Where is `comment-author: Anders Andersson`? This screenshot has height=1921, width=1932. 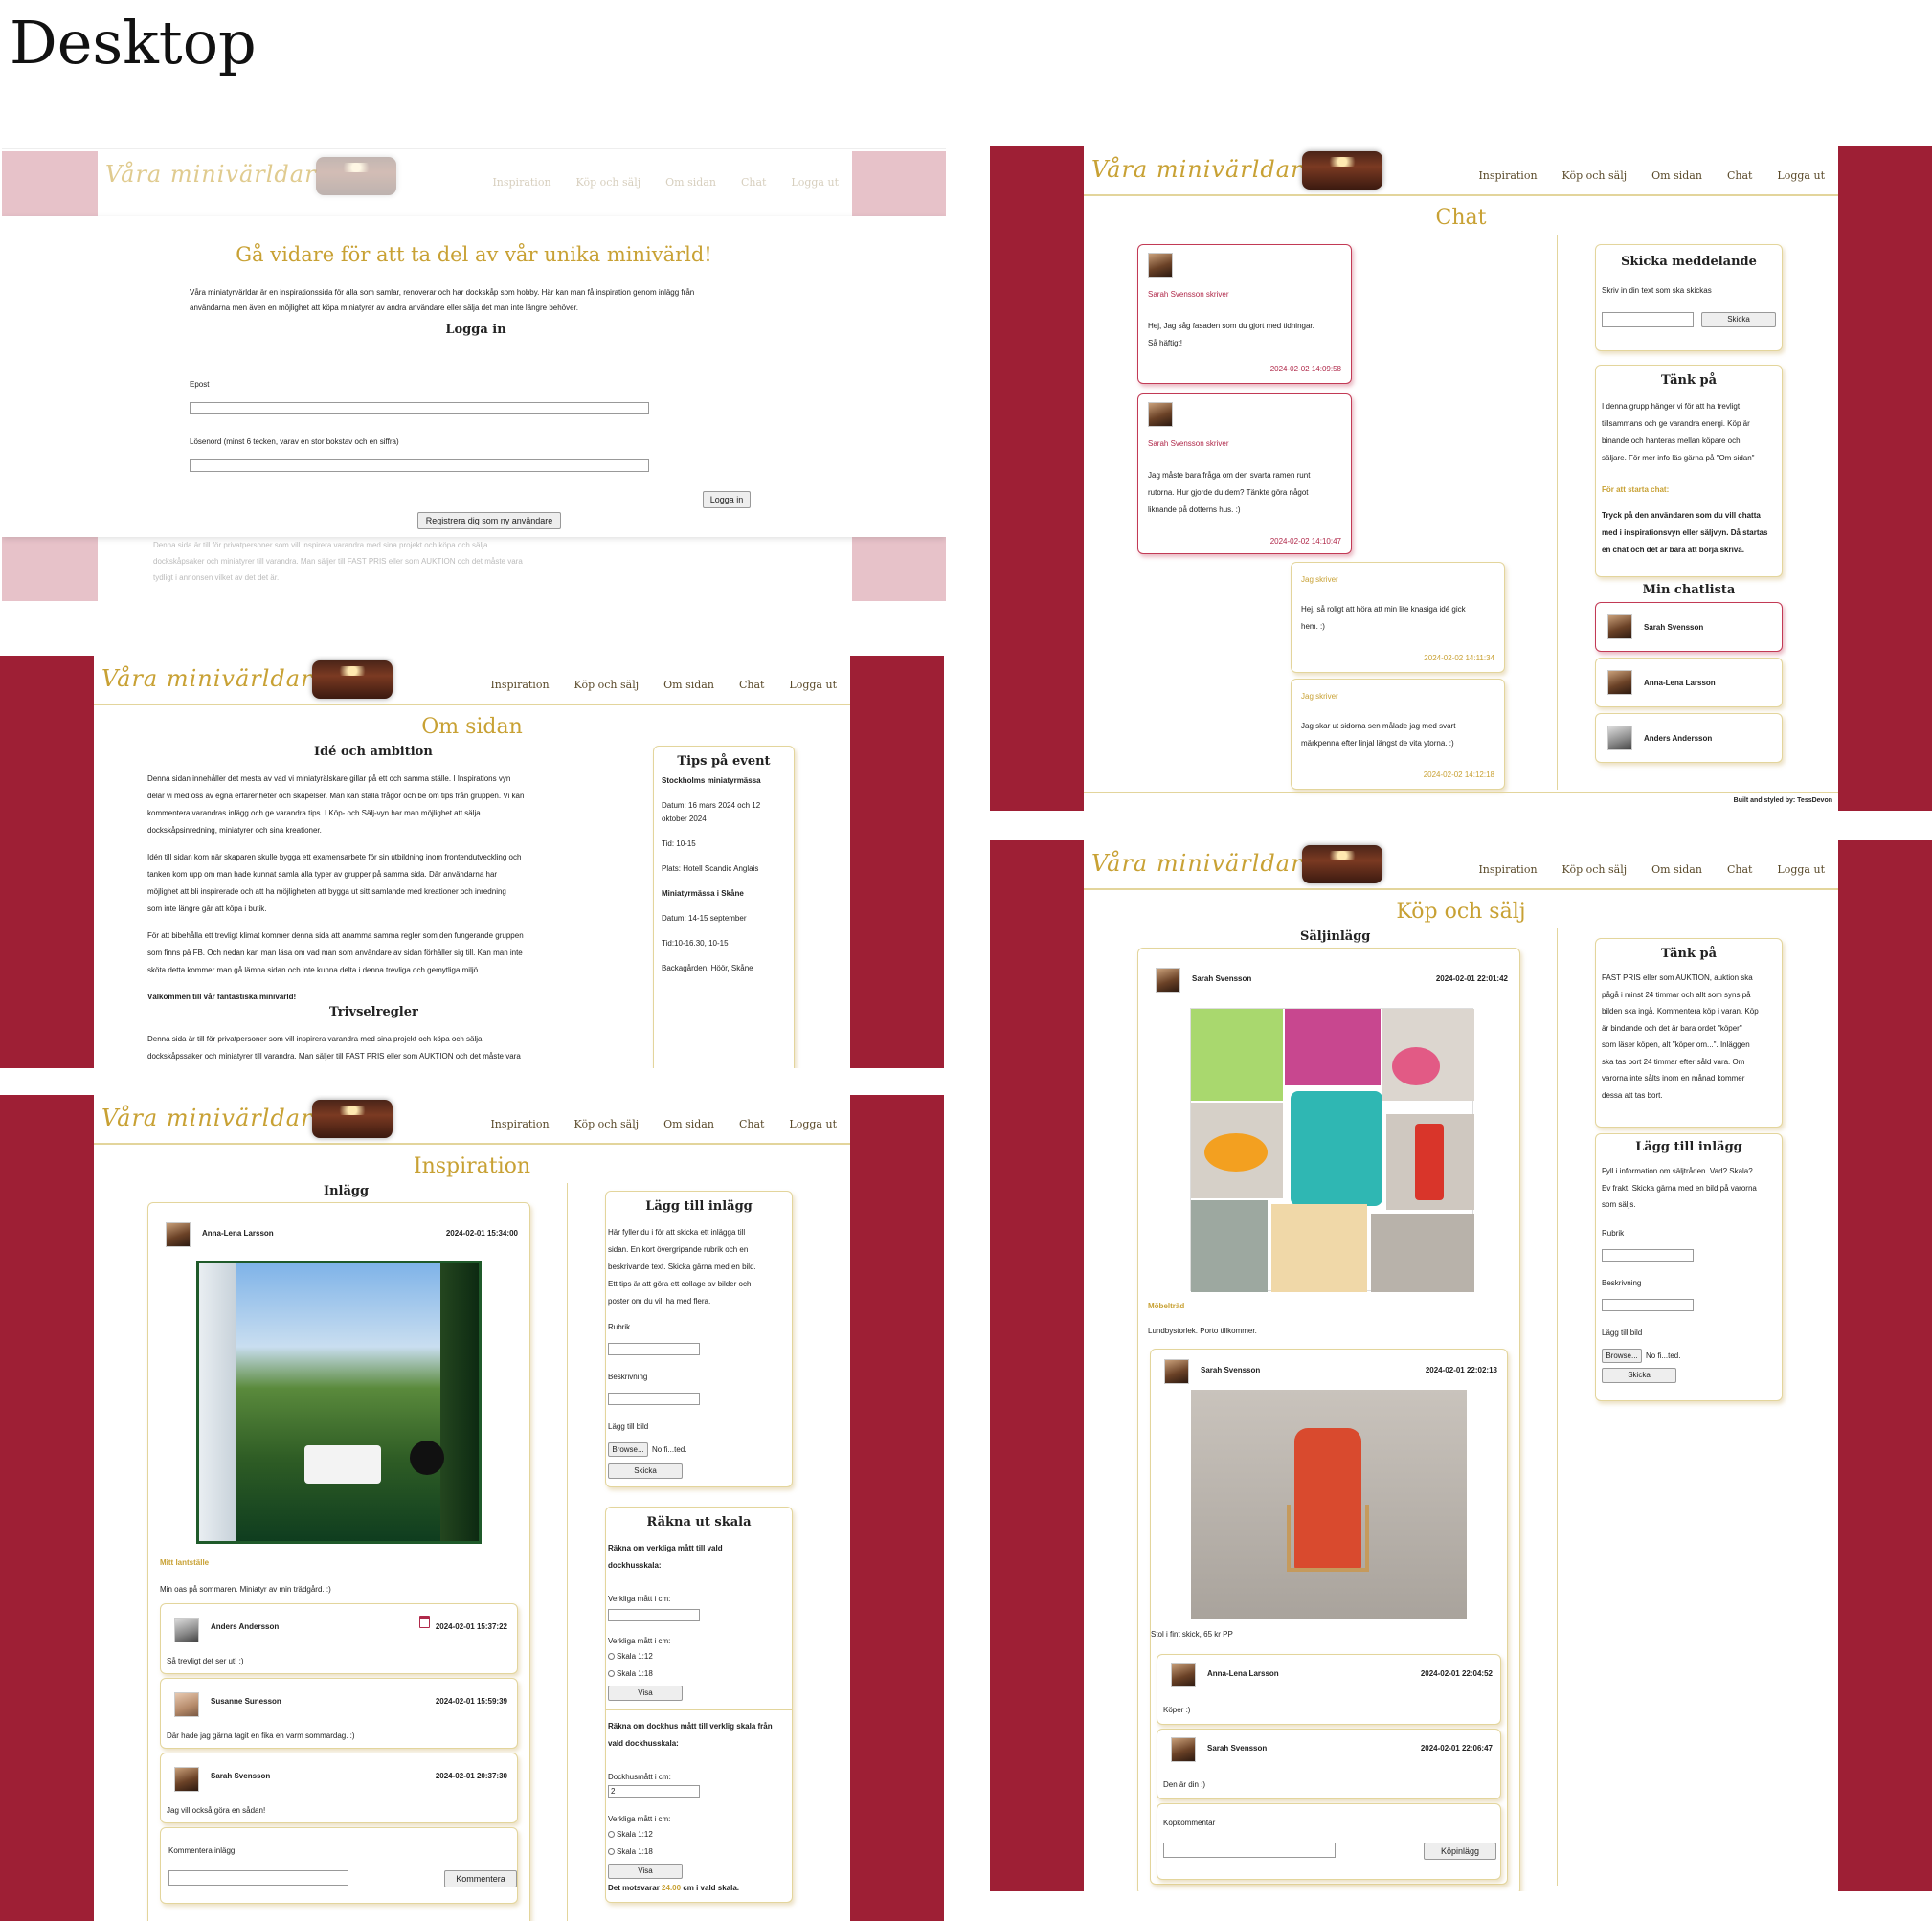
comment-author: Anders Andersson is located at coordinates (245, 1627).